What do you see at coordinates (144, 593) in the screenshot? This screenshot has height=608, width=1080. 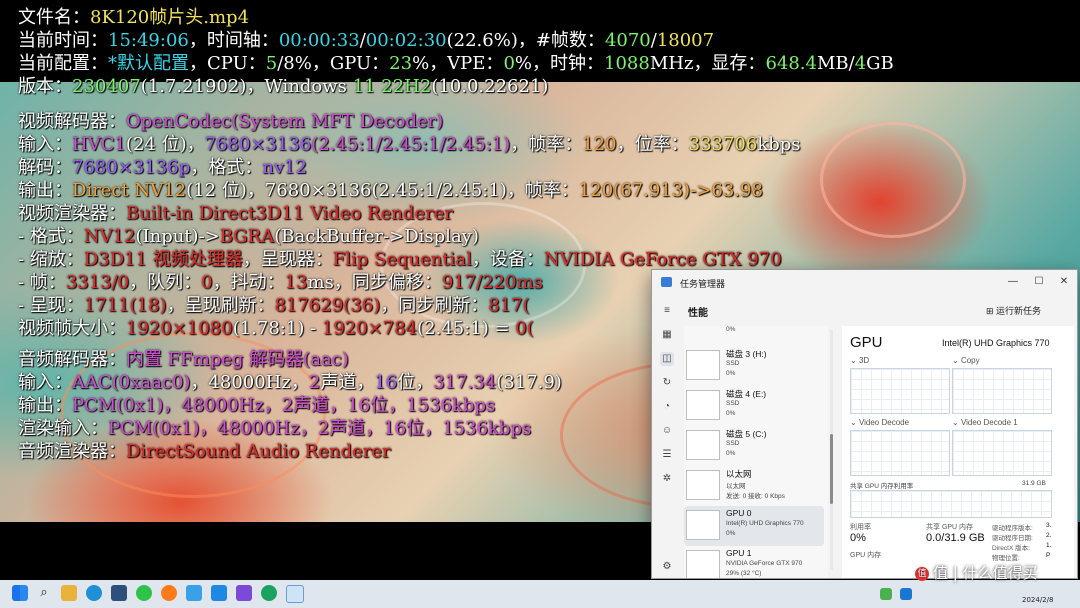 I see `wechat-icon` at bounding box center [144, 593].